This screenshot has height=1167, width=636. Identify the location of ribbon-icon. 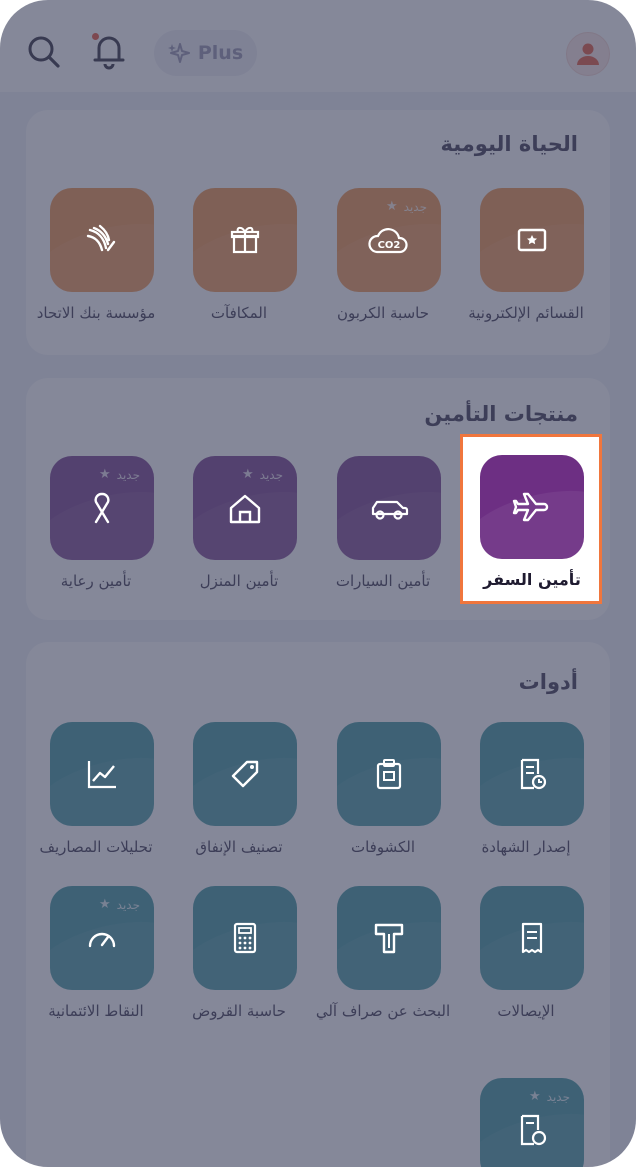
(102, 508).